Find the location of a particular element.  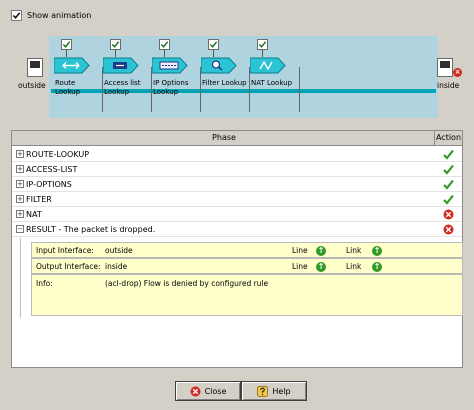

stage-separator is located at coordinates (299, 89).